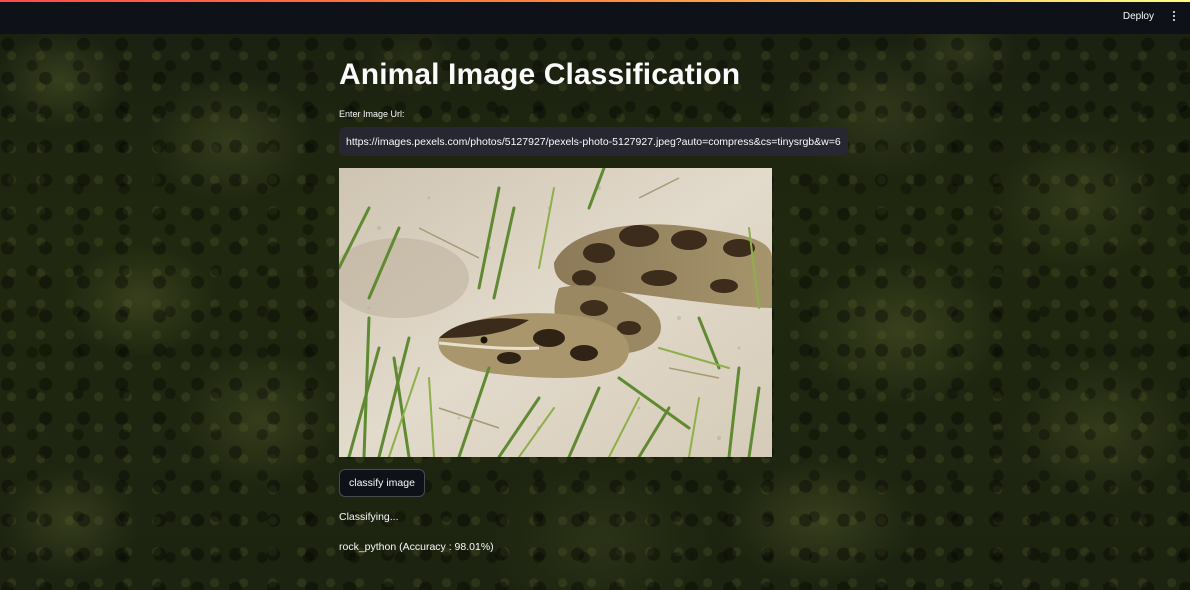 This screenshot has height=590, width=1190. Describe the element at coordinates (595, 17) in the screenshot. I see `app-header: Deploy` at that location.